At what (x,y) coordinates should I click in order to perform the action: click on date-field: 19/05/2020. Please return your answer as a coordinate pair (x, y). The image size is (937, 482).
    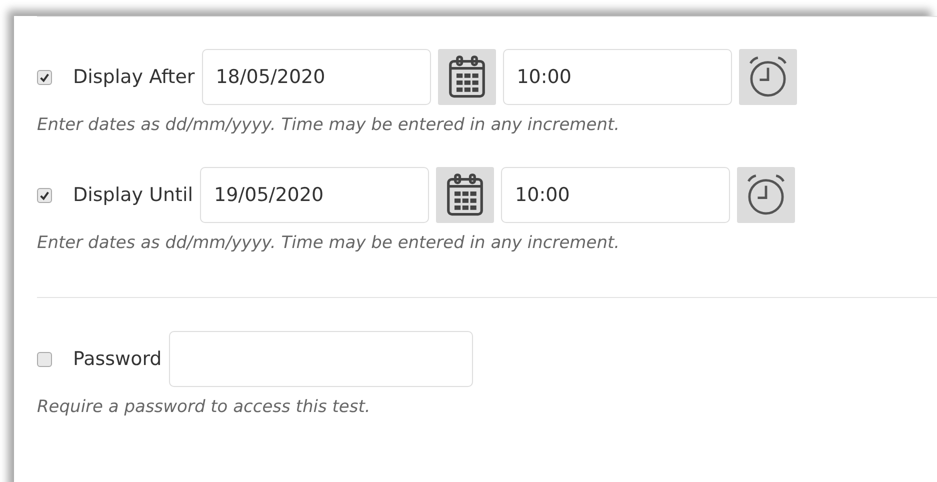
    Looking at the image, I should click on (315, 195).